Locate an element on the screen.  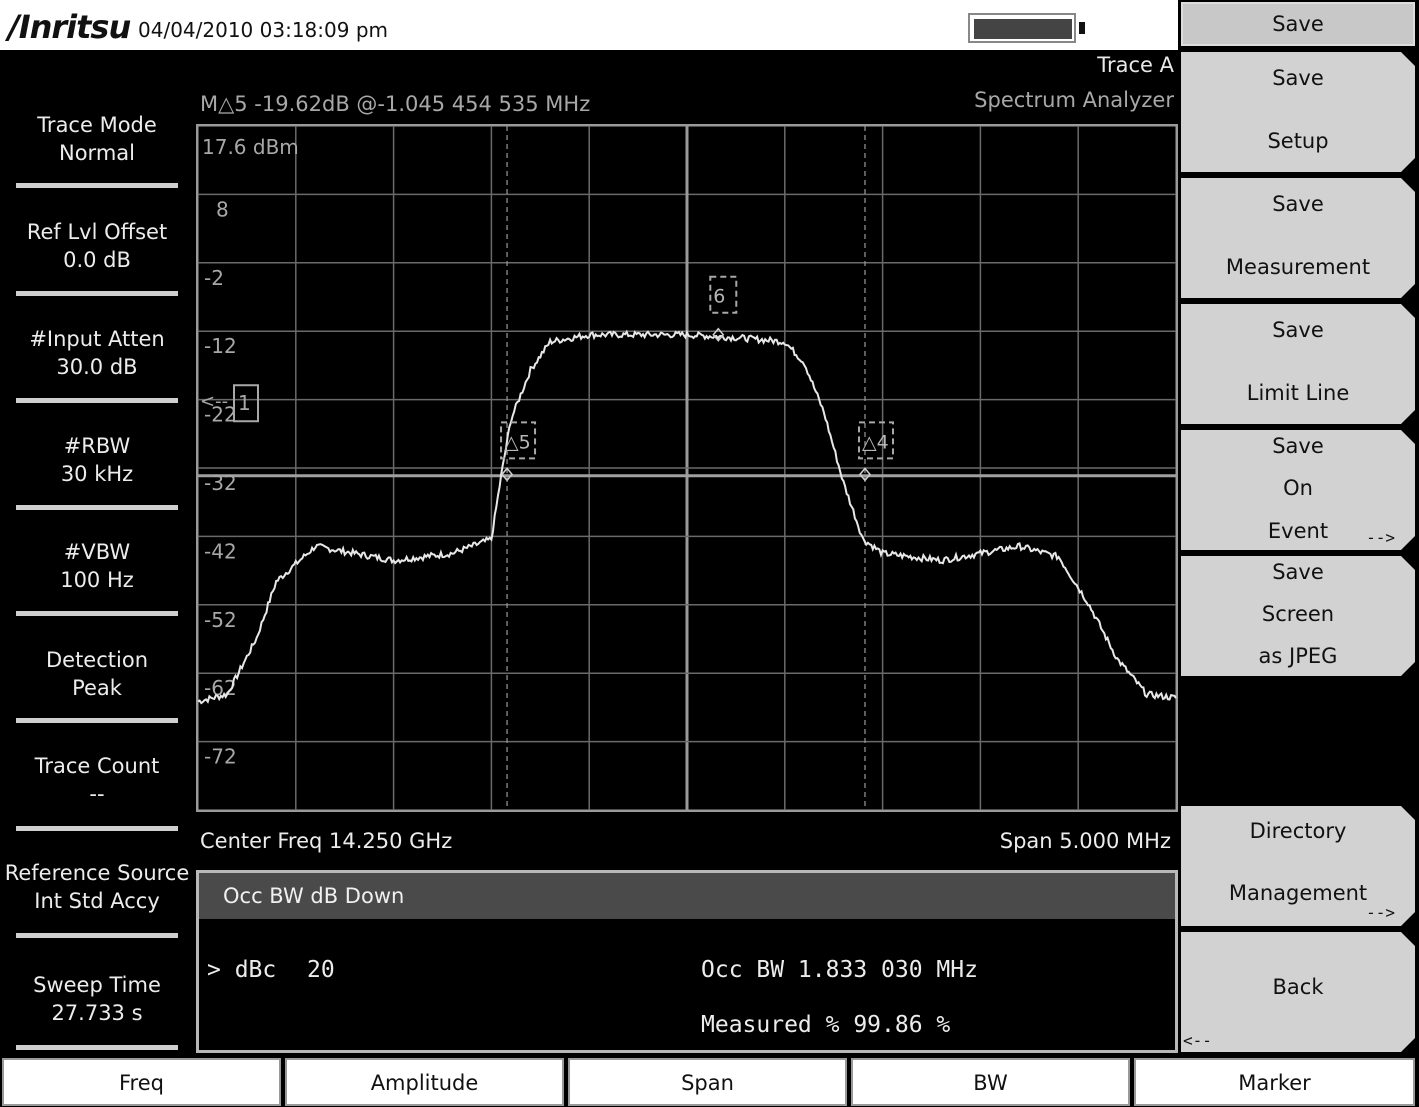
back-button: Back <-- is located at coordinates (1298, 992).